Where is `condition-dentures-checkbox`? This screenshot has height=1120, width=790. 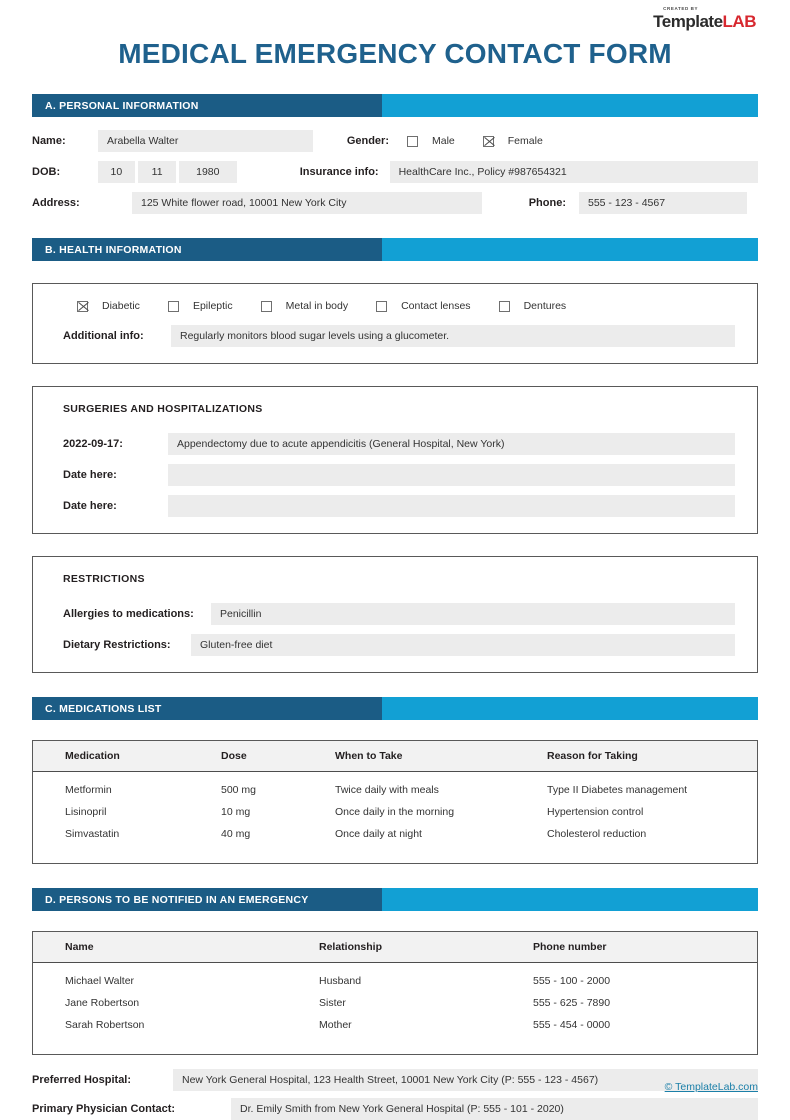
condition-dentures-checkbox is located at coordinates (504, 306).